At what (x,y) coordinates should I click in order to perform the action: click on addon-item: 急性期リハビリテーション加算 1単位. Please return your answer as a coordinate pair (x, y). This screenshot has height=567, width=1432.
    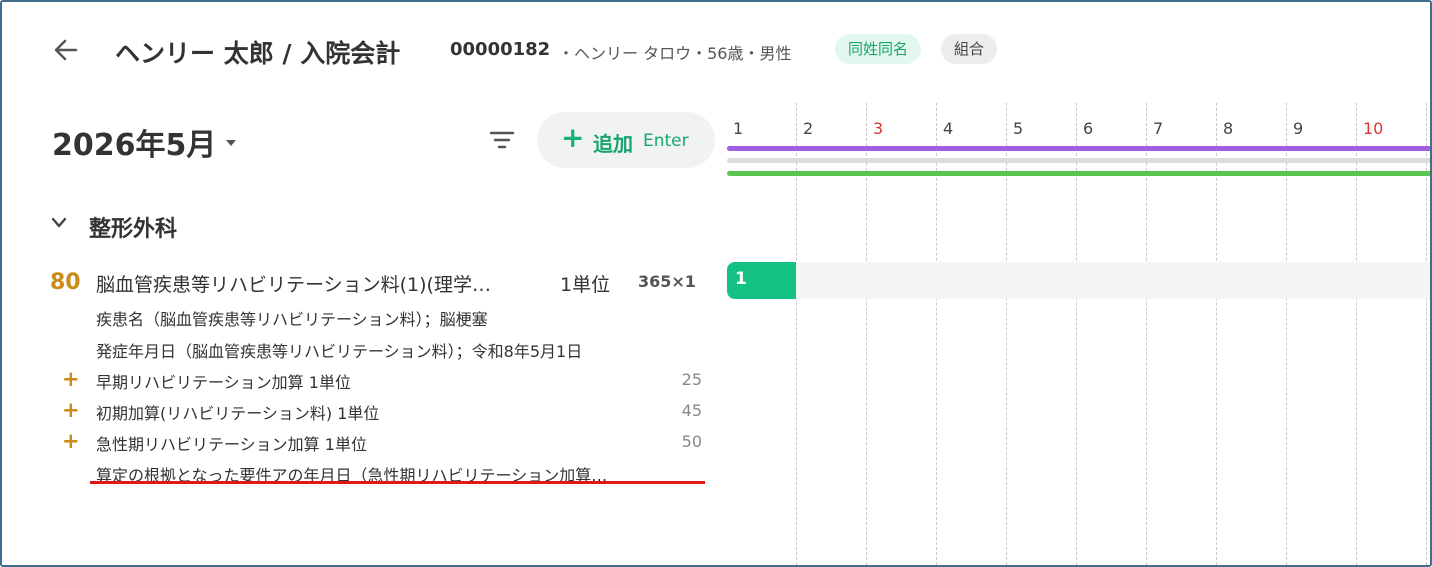
    Looking at the image, I should click on (231, 443).